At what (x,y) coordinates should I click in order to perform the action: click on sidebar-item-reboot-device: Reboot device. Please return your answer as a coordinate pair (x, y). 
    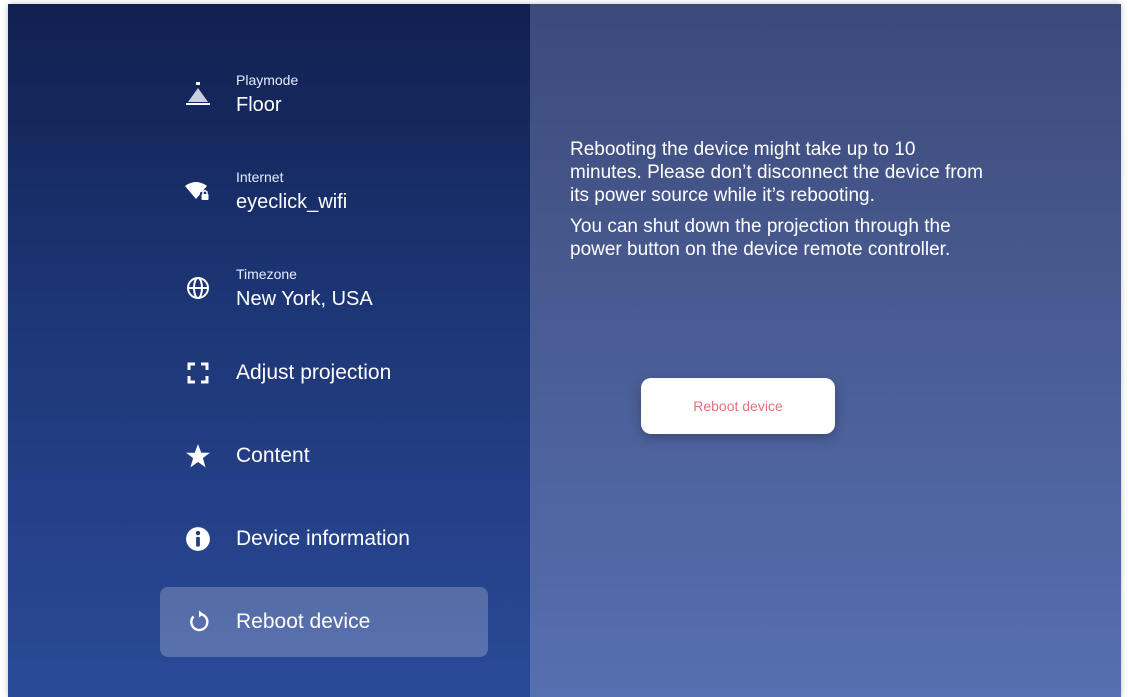
    Looking at the image, I should click on (324, 622).